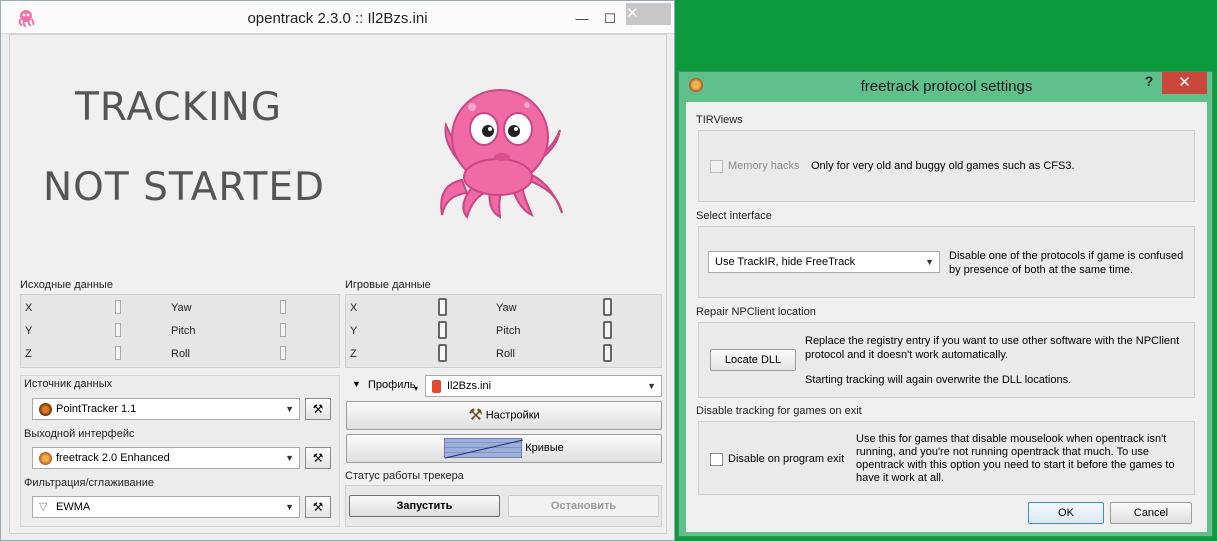 This screenshot has width=1217, height=541. What do you see at coordinates (900, 478) in the screenshot?
I see `disable-tracking-description-line4: have it work at all.` at bounding box center [900, 478].